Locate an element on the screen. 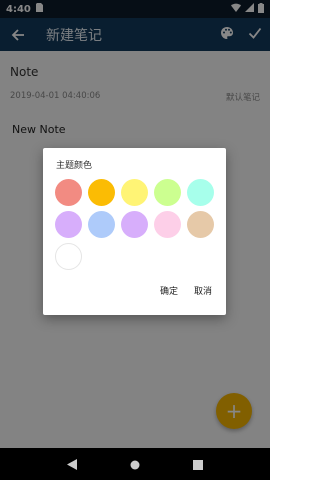 The height and width of the screenshot is (480, 320). nav-back-icon is located at coordinates (71, 464).